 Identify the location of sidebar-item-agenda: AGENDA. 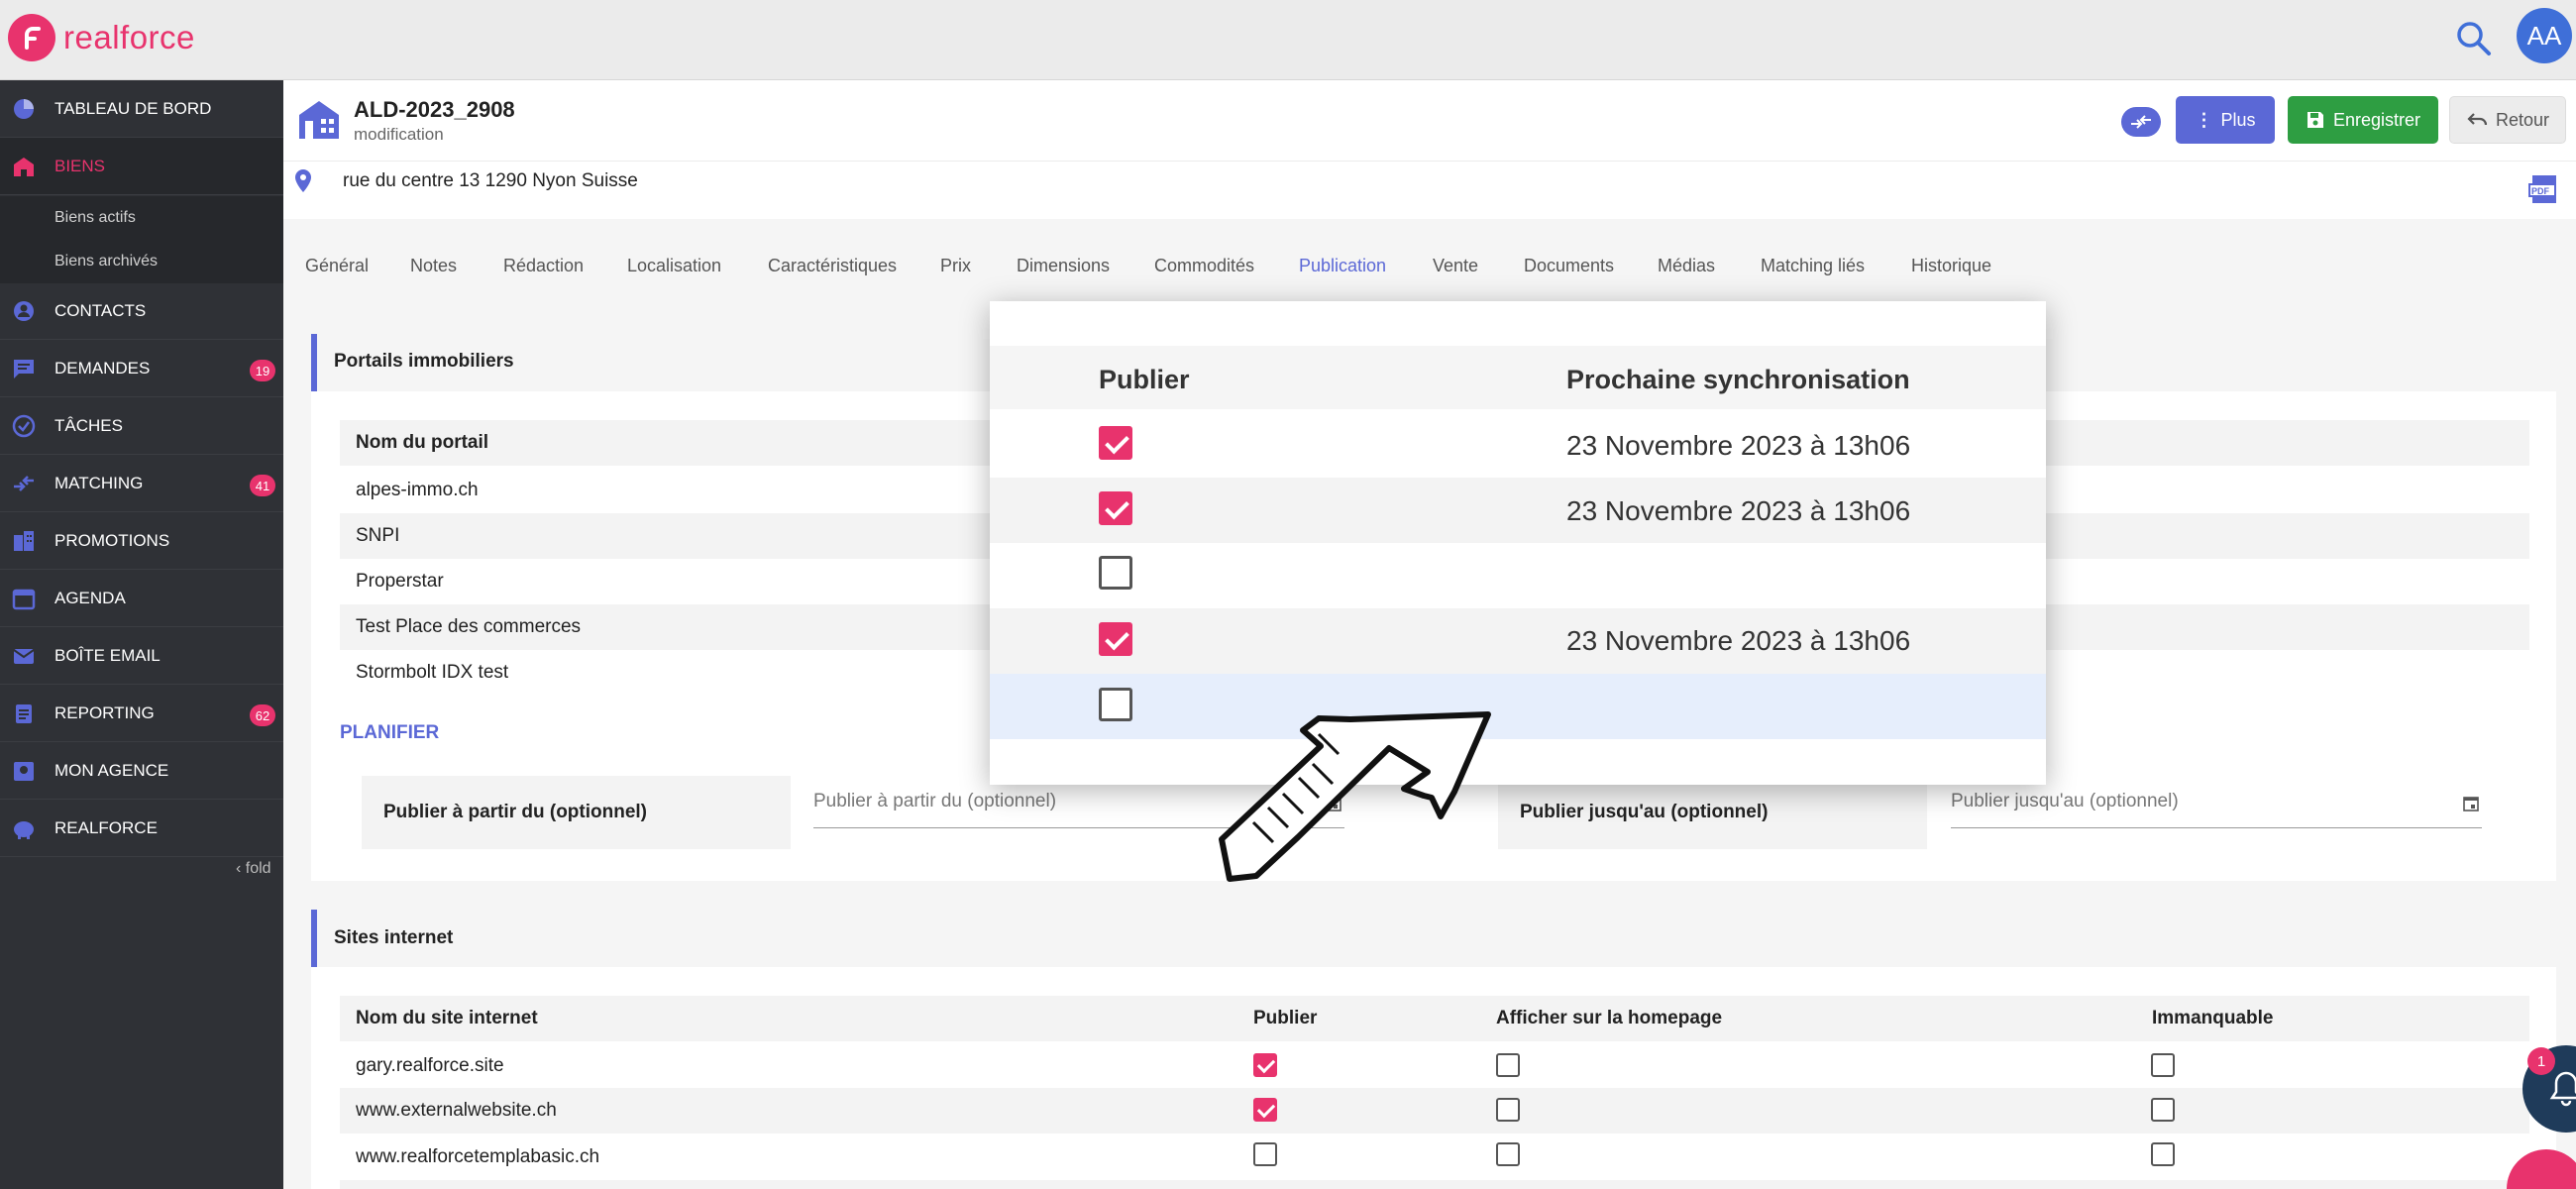
(141, 599).